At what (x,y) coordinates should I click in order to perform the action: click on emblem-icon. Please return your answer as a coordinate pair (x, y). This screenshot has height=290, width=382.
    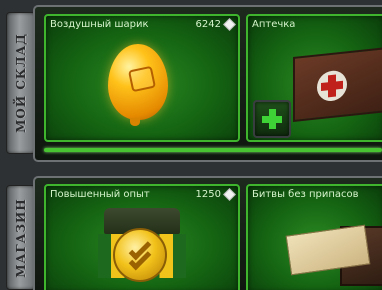
    Looking at the image, I should click on (142, 79).